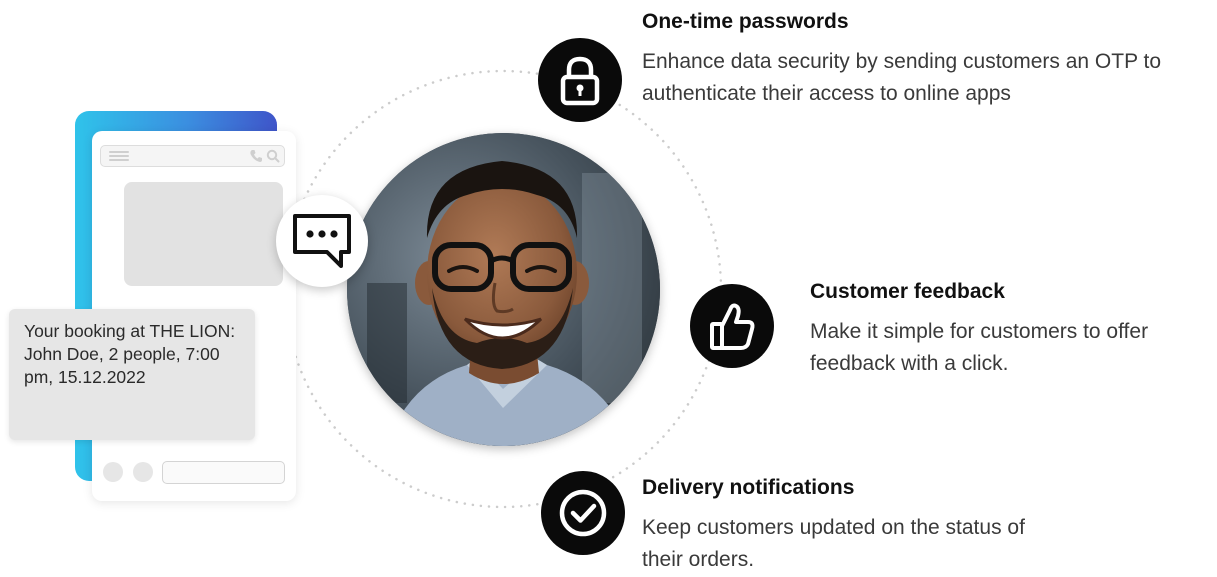  I want to click on lock-badge, so click(580, 80).